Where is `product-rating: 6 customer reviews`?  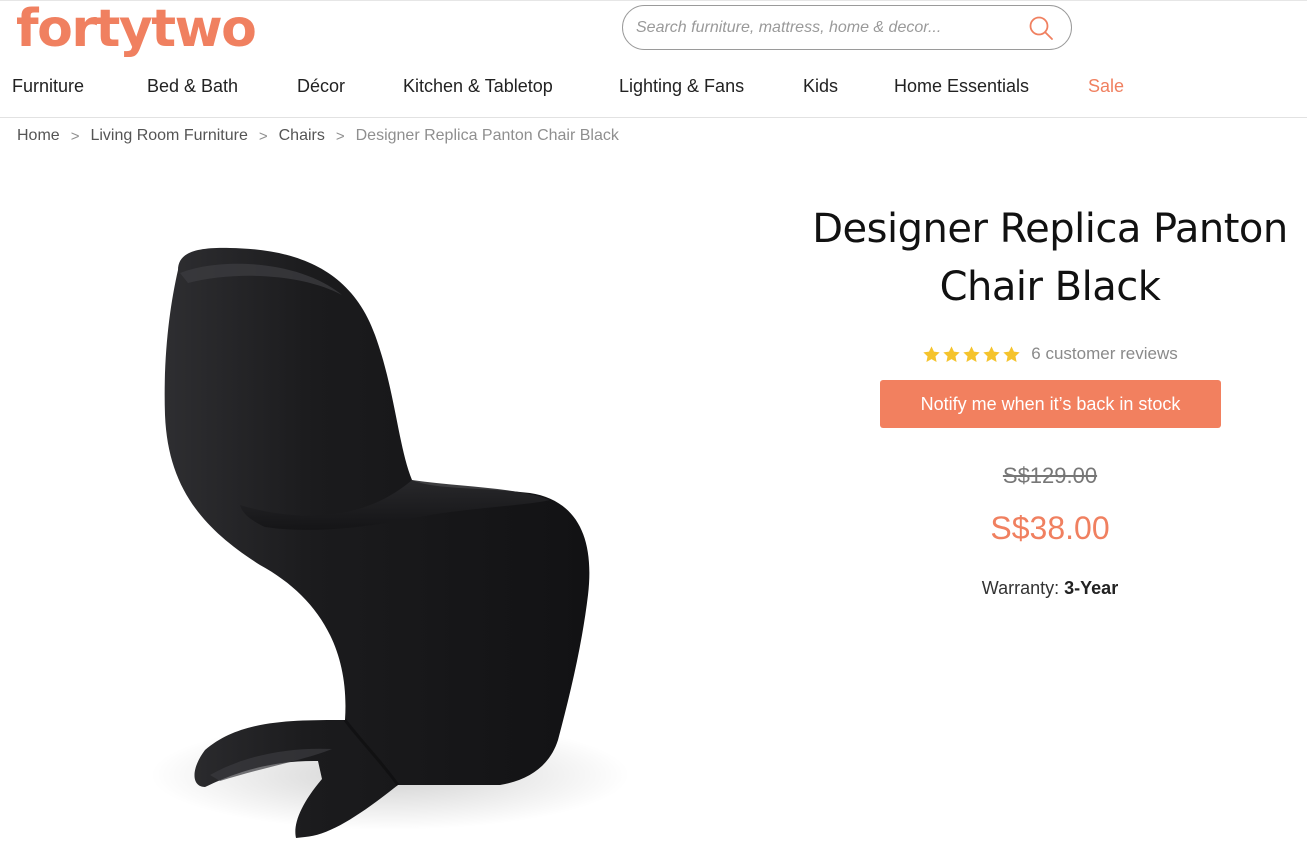
product-rating: 6 customer reviews is located at coordinates (1050, 354).